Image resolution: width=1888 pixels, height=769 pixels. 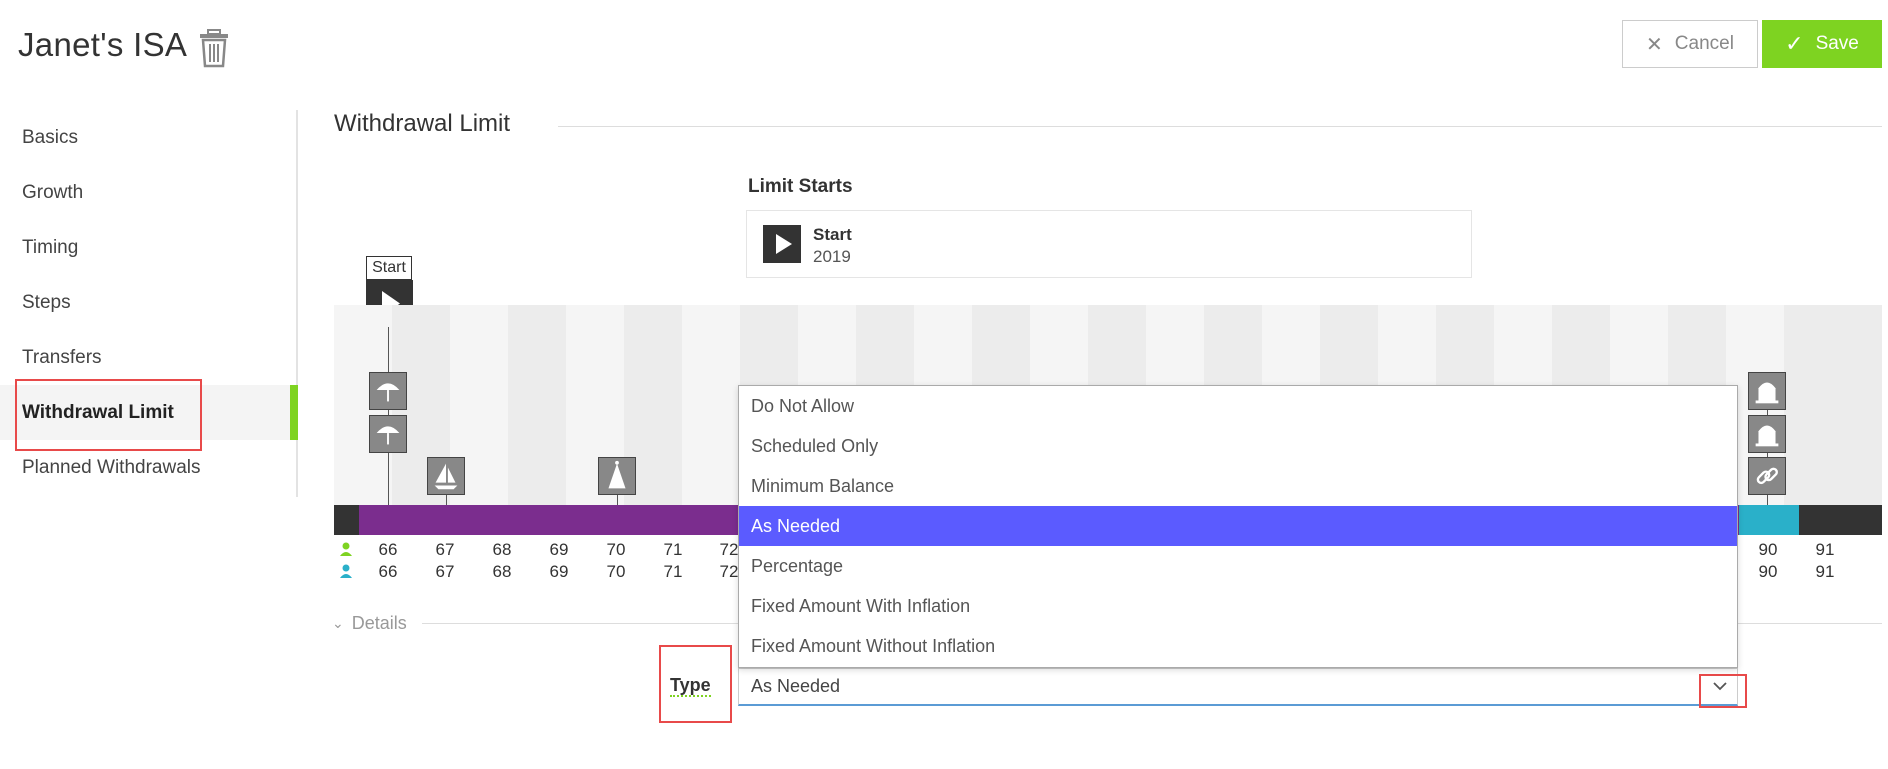 I want to click on sailboat-icon, so click(x=446, y=476).